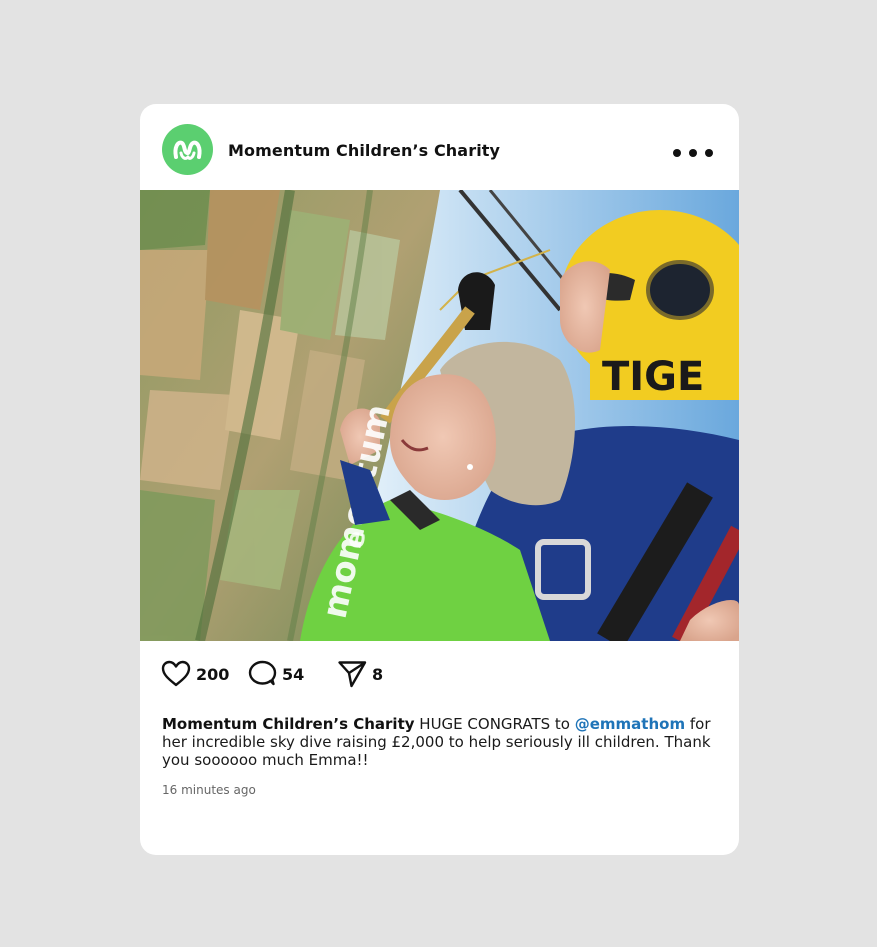 This screenshot has width=877, height=947. What do you see at coordinates (439, 673) in the screenshot?
I see `post-actions: 200 54 8` at bounding box center [439, 673].